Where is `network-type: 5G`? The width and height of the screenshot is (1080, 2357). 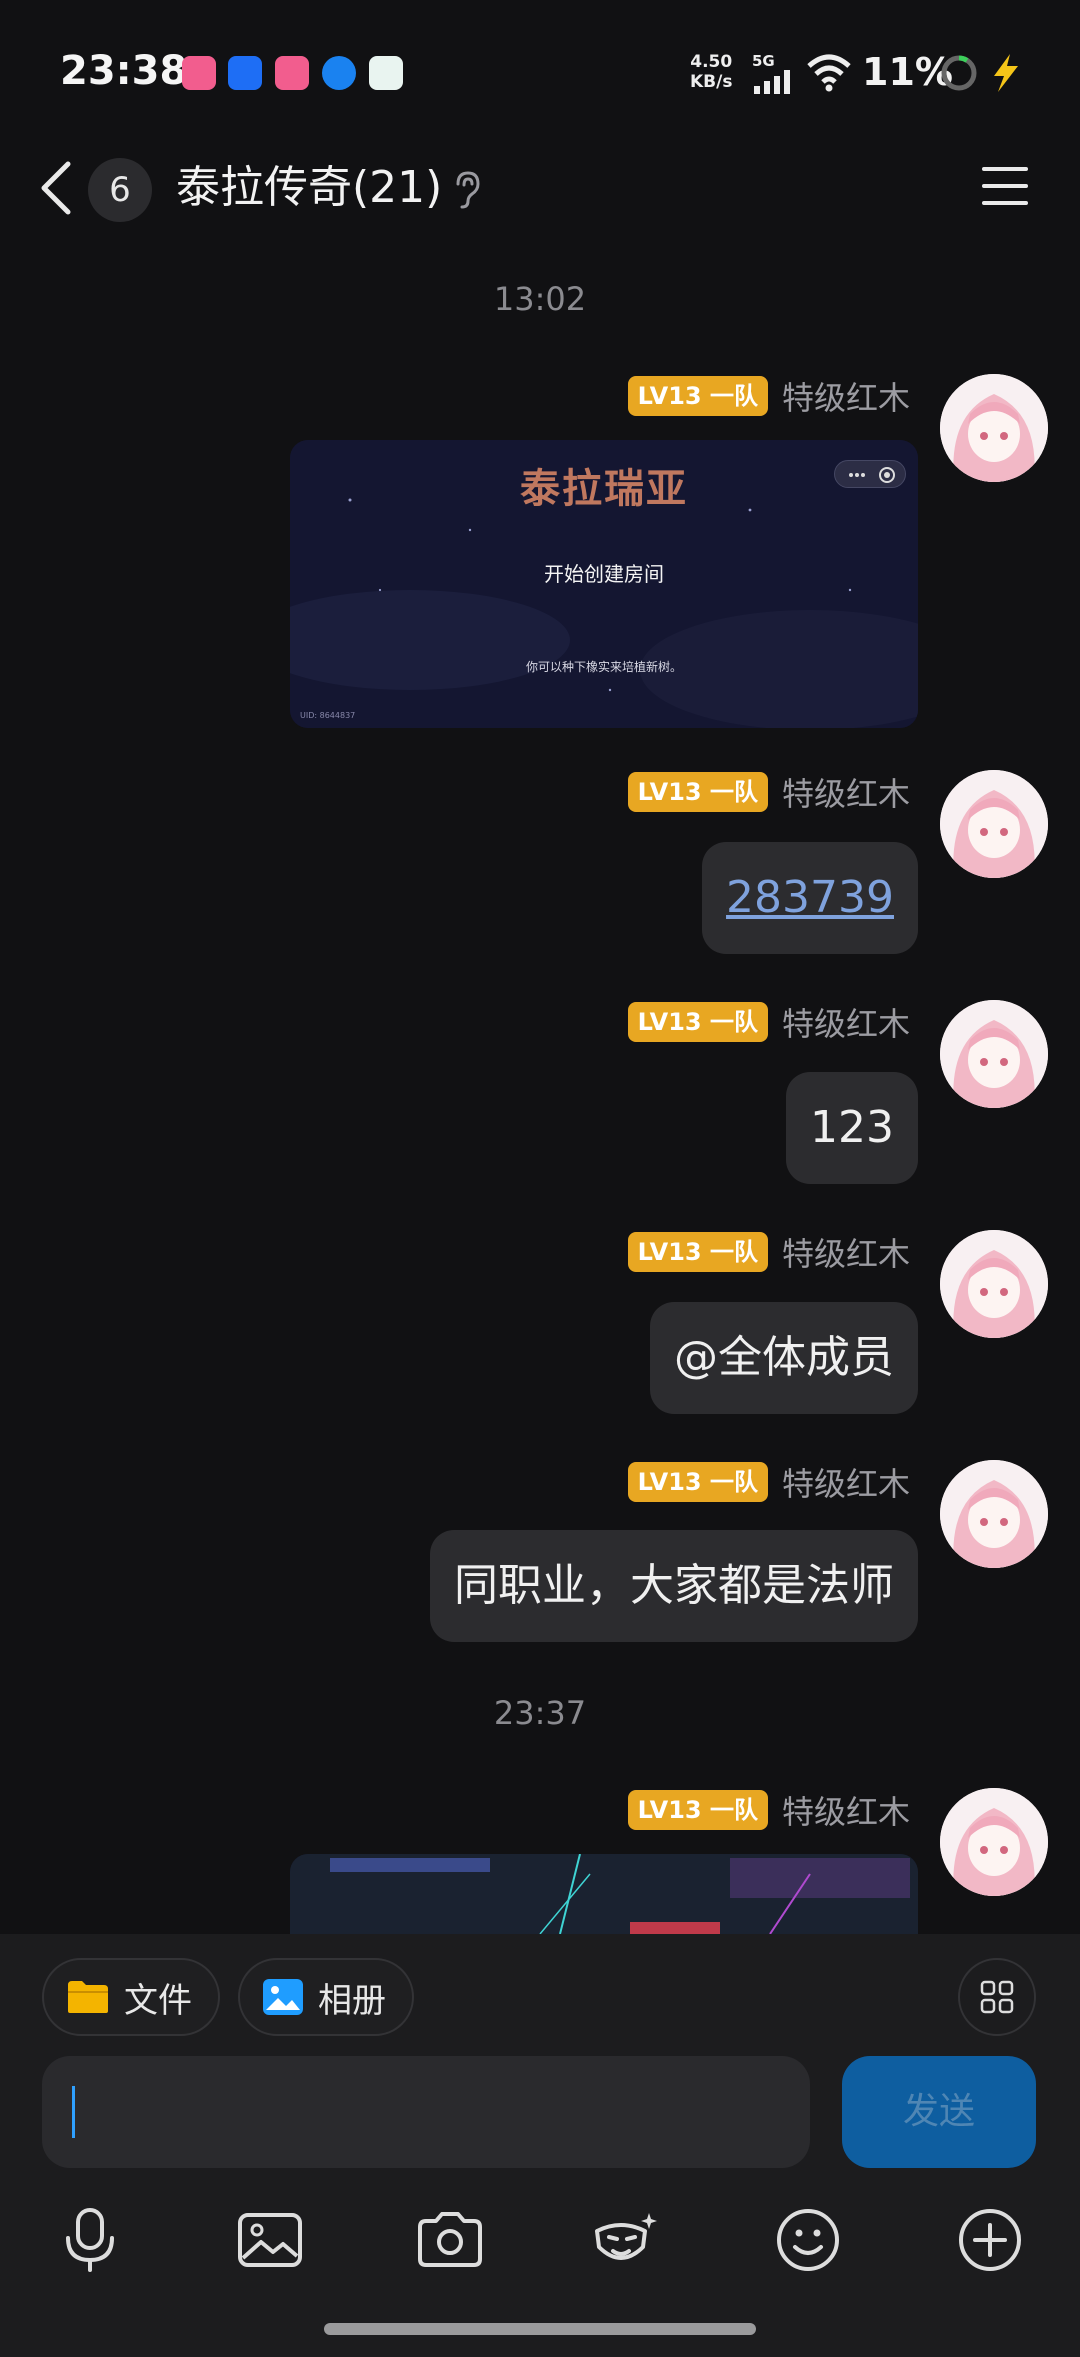
network-type: 5G is located at coordinates (763, 61).